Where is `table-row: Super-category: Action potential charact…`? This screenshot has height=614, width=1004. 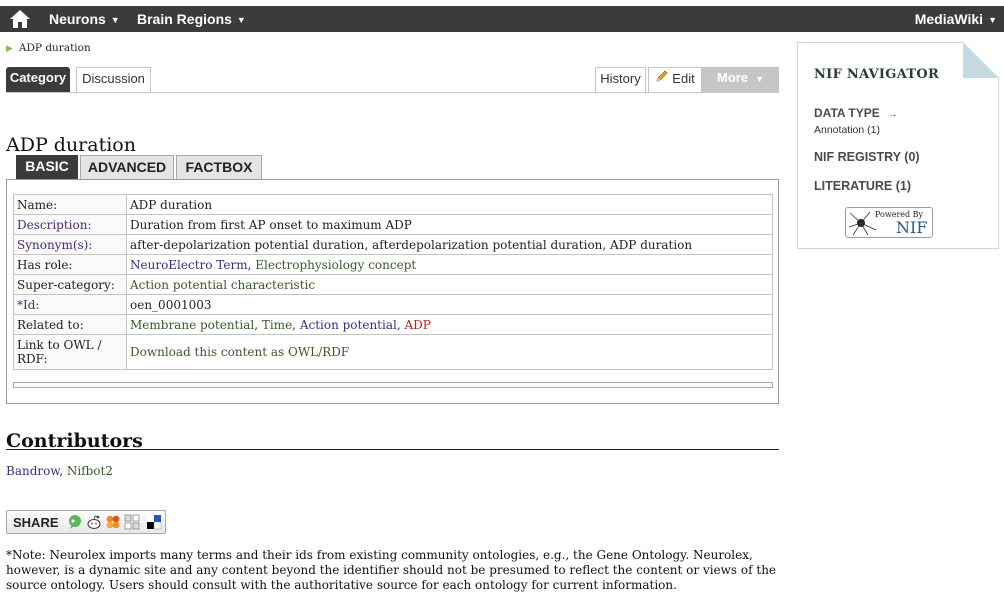 table-row: Super-category: Action potential charact… is located at coordinates (393, 284).